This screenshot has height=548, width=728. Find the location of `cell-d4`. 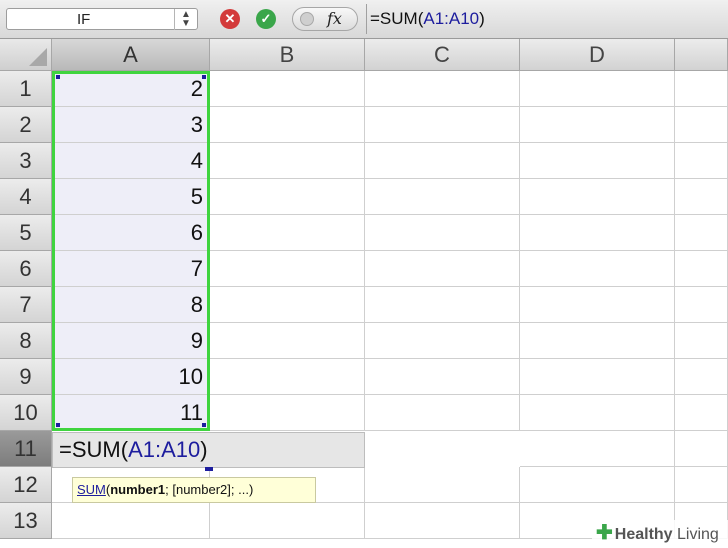

cell-d4 is located at coordinates (597, 197).